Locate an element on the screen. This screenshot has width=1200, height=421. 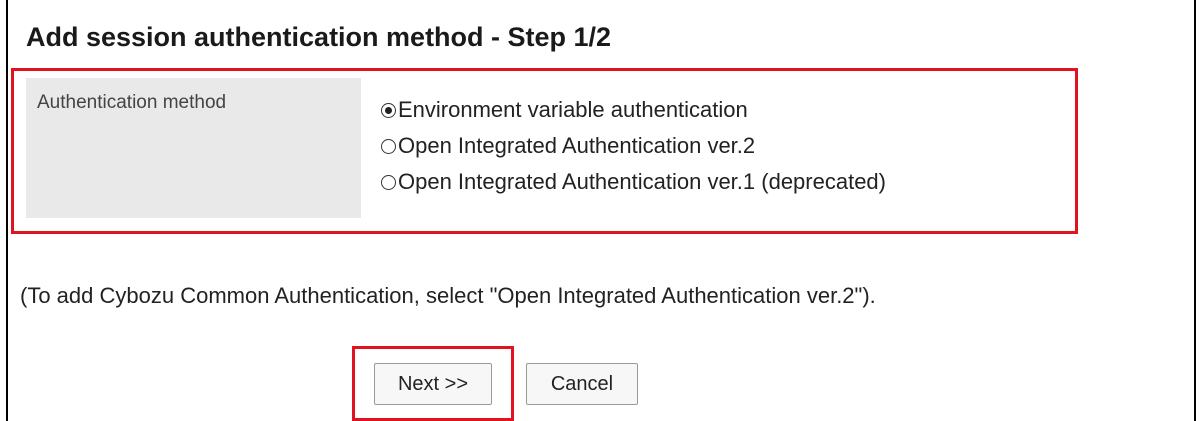
authentication-method-label: Authentication method is located at coordinates (193, 148).